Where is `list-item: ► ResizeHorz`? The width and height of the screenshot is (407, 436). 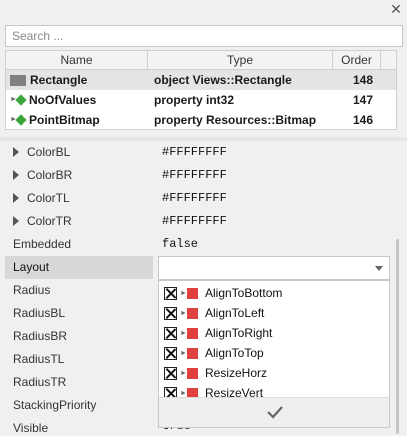
list-item: ► ResizeHorz is located at coordinates (274, 373).